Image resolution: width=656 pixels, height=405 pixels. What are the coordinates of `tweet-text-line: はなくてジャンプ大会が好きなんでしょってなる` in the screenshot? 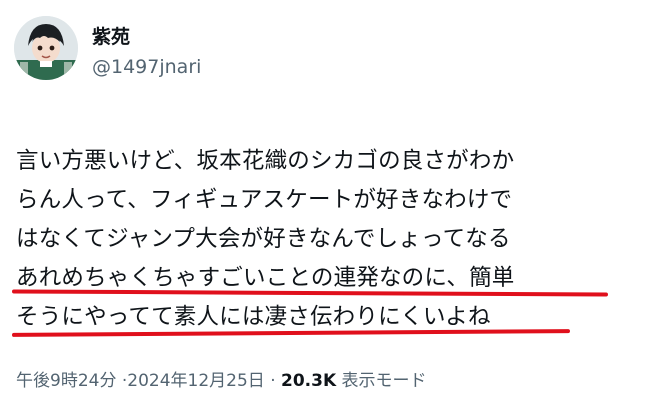 It's located at (263, 239).